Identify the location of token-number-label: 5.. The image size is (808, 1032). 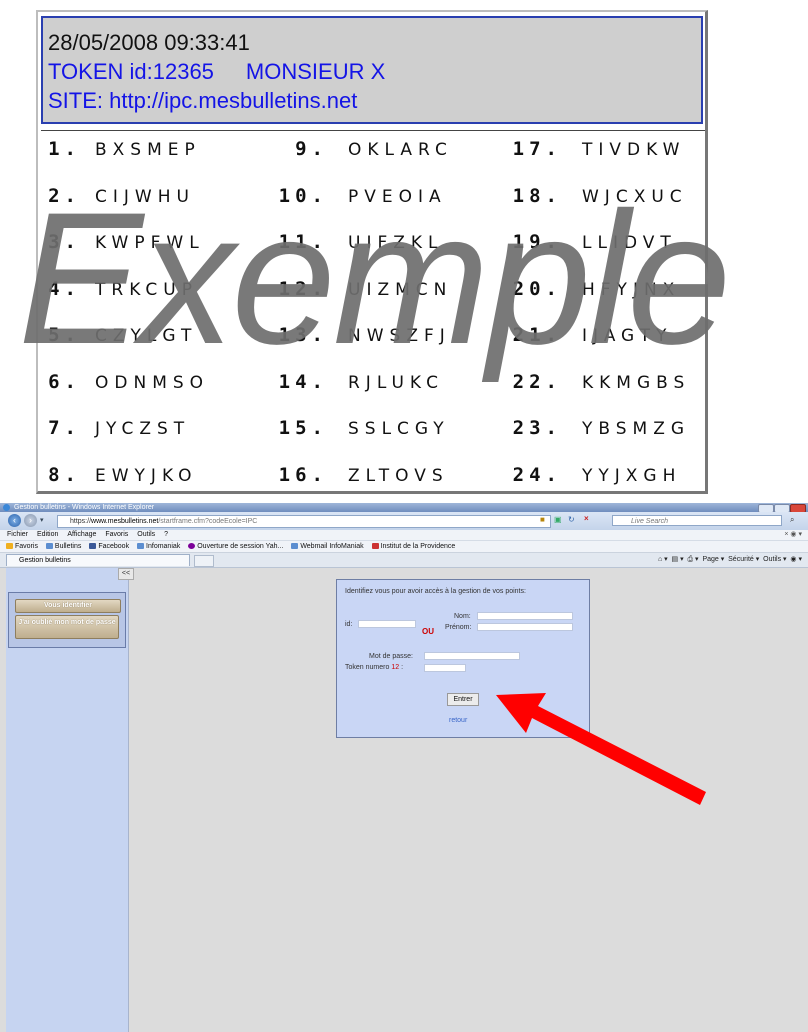
(64, 335).